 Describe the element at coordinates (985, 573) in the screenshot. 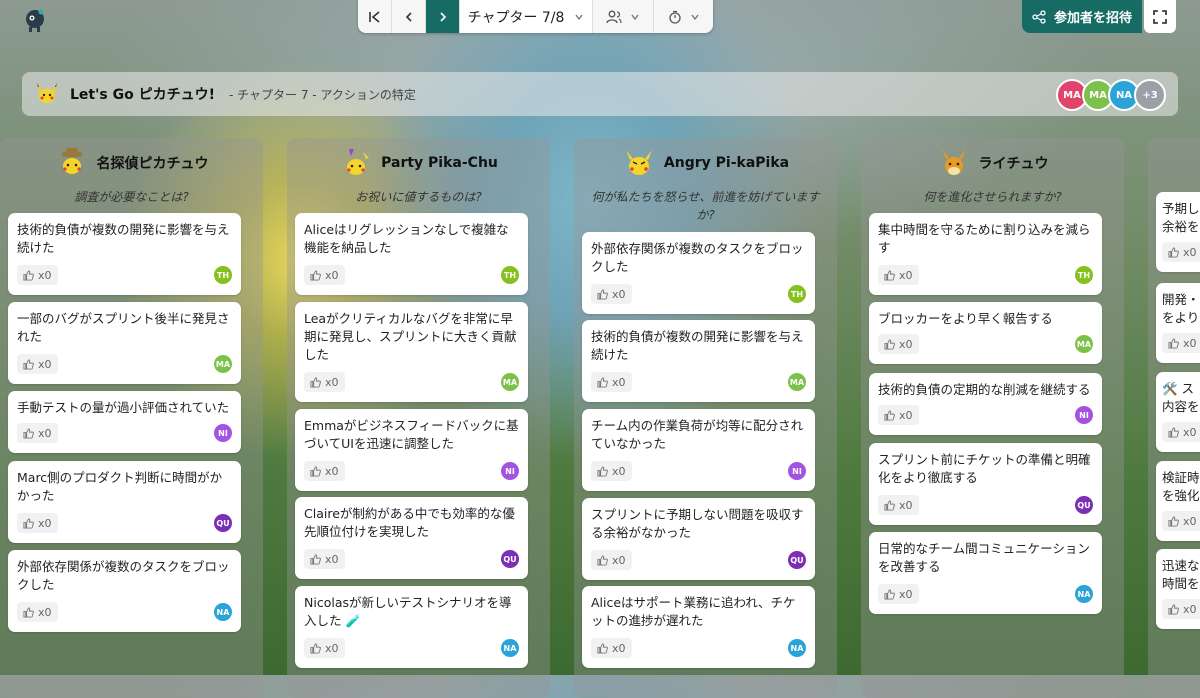

I see `retro-card: 日常的なチーム間コミュニケーションを改善する x0 NA` at that location.